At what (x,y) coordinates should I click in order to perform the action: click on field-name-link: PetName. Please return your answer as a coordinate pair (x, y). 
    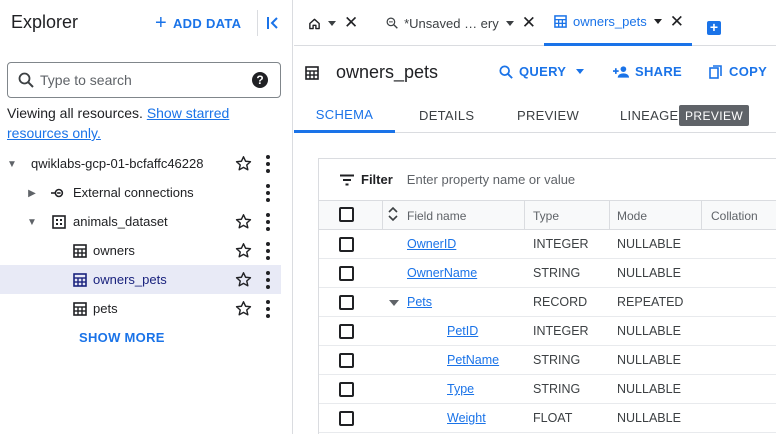
    Looking at the image, I should click on (473, 360).